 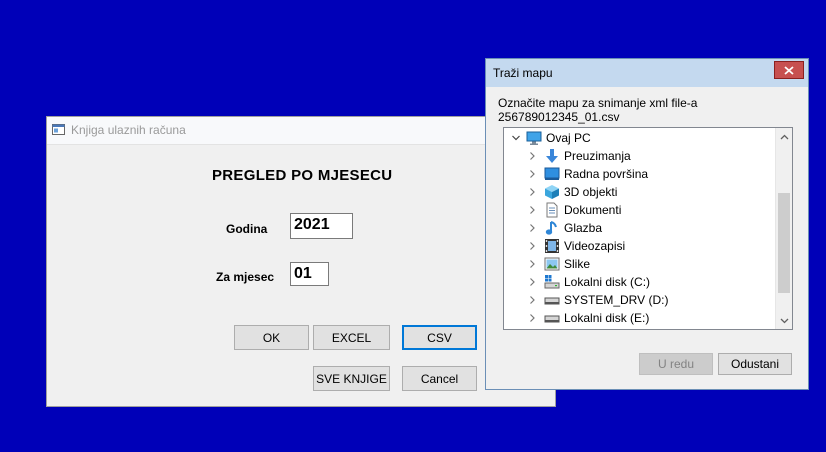 What do you see at coordinates (247, 229) in the screenshot?
I see `year-label: Godina` at bounding box center [247, 229].